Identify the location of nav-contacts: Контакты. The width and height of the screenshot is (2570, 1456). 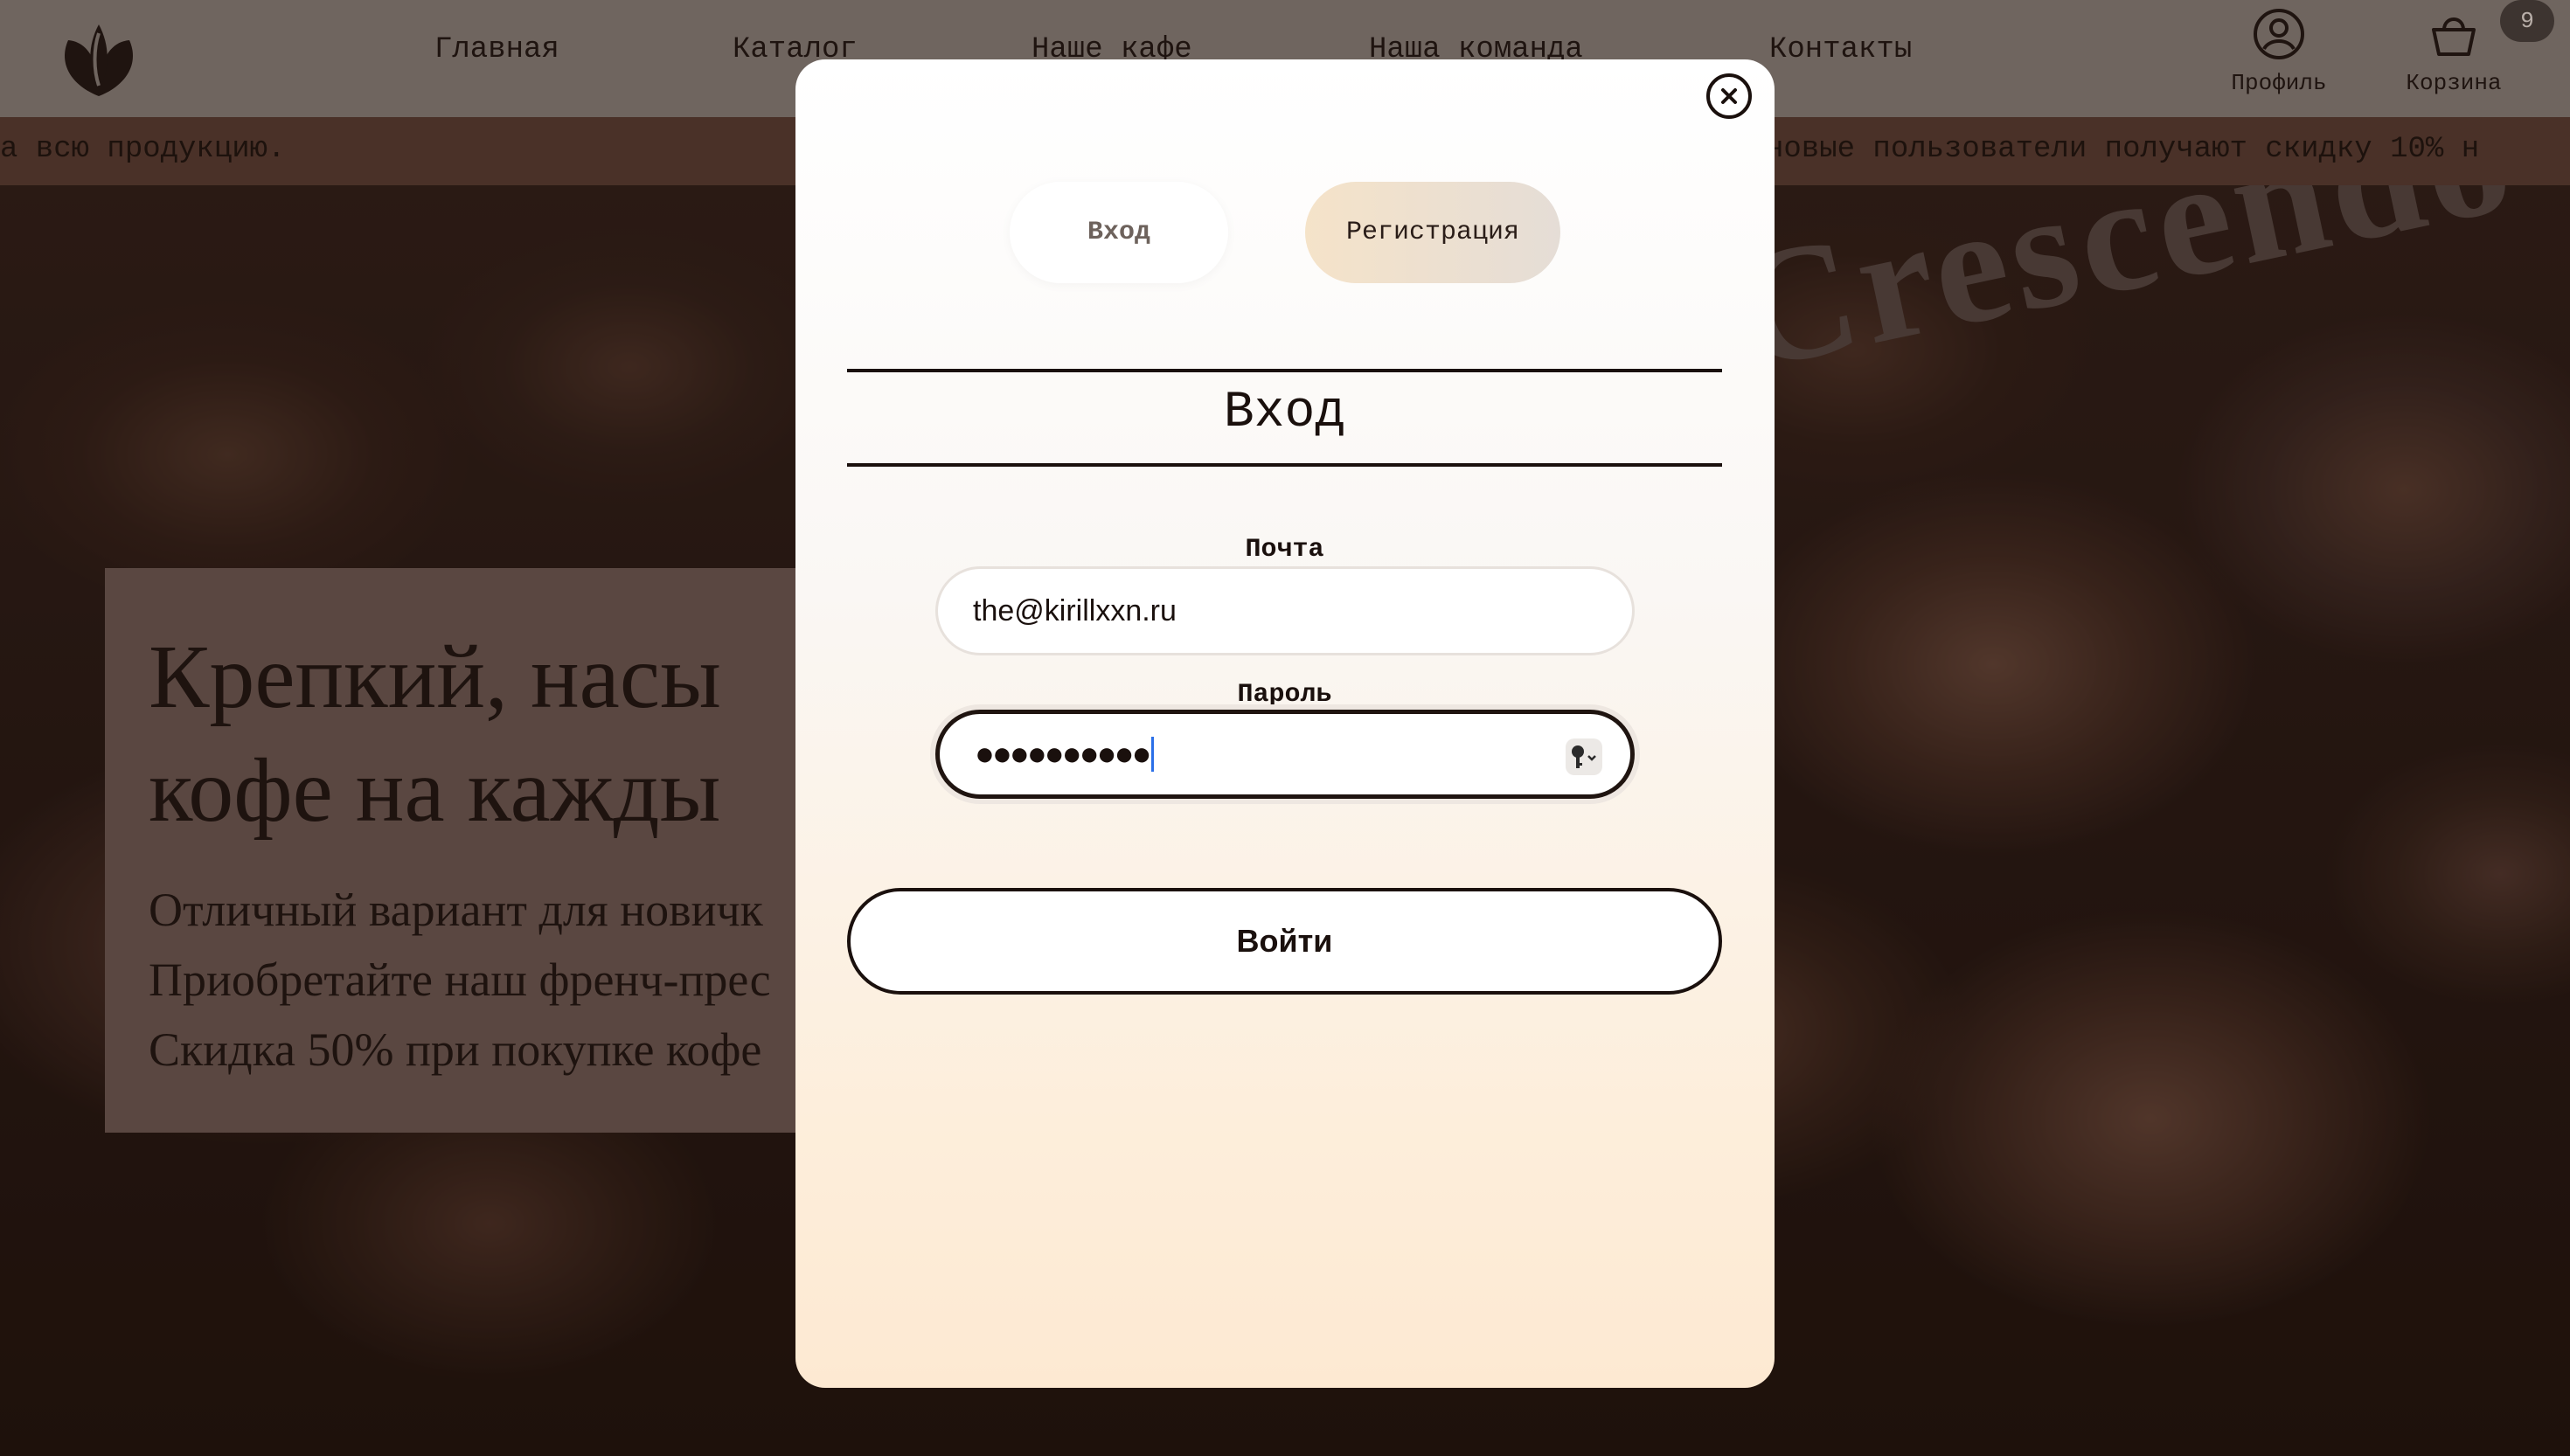
(1840, 49).